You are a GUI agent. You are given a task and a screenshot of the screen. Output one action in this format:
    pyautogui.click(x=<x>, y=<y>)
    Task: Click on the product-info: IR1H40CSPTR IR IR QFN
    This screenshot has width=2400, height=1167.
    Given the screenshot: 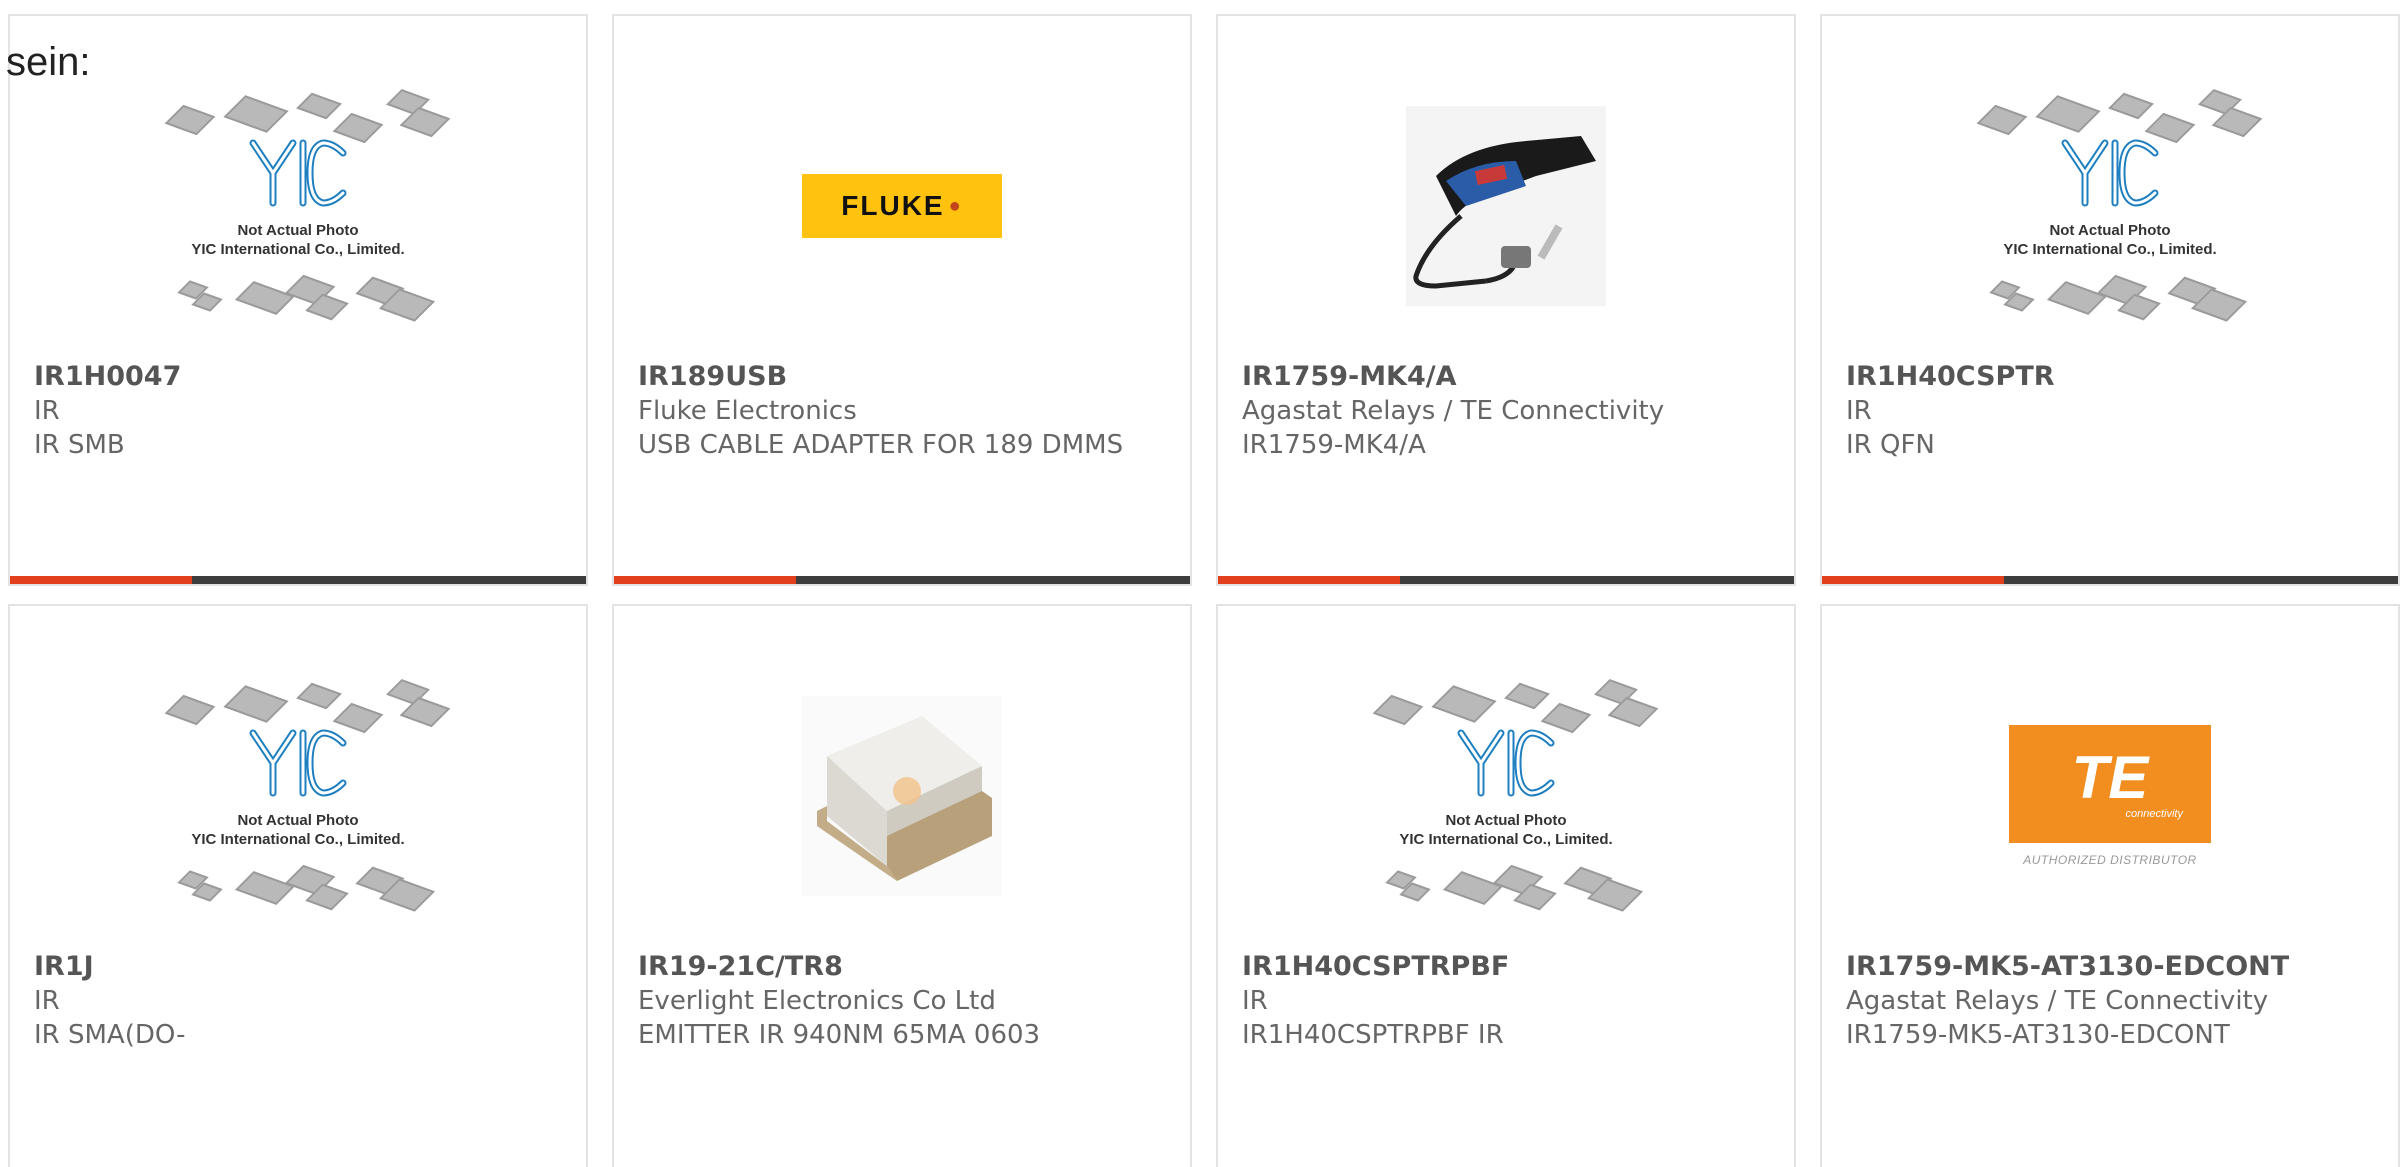 What is the action you would take?
    pyautogui.click(x=2110, y=411)
    